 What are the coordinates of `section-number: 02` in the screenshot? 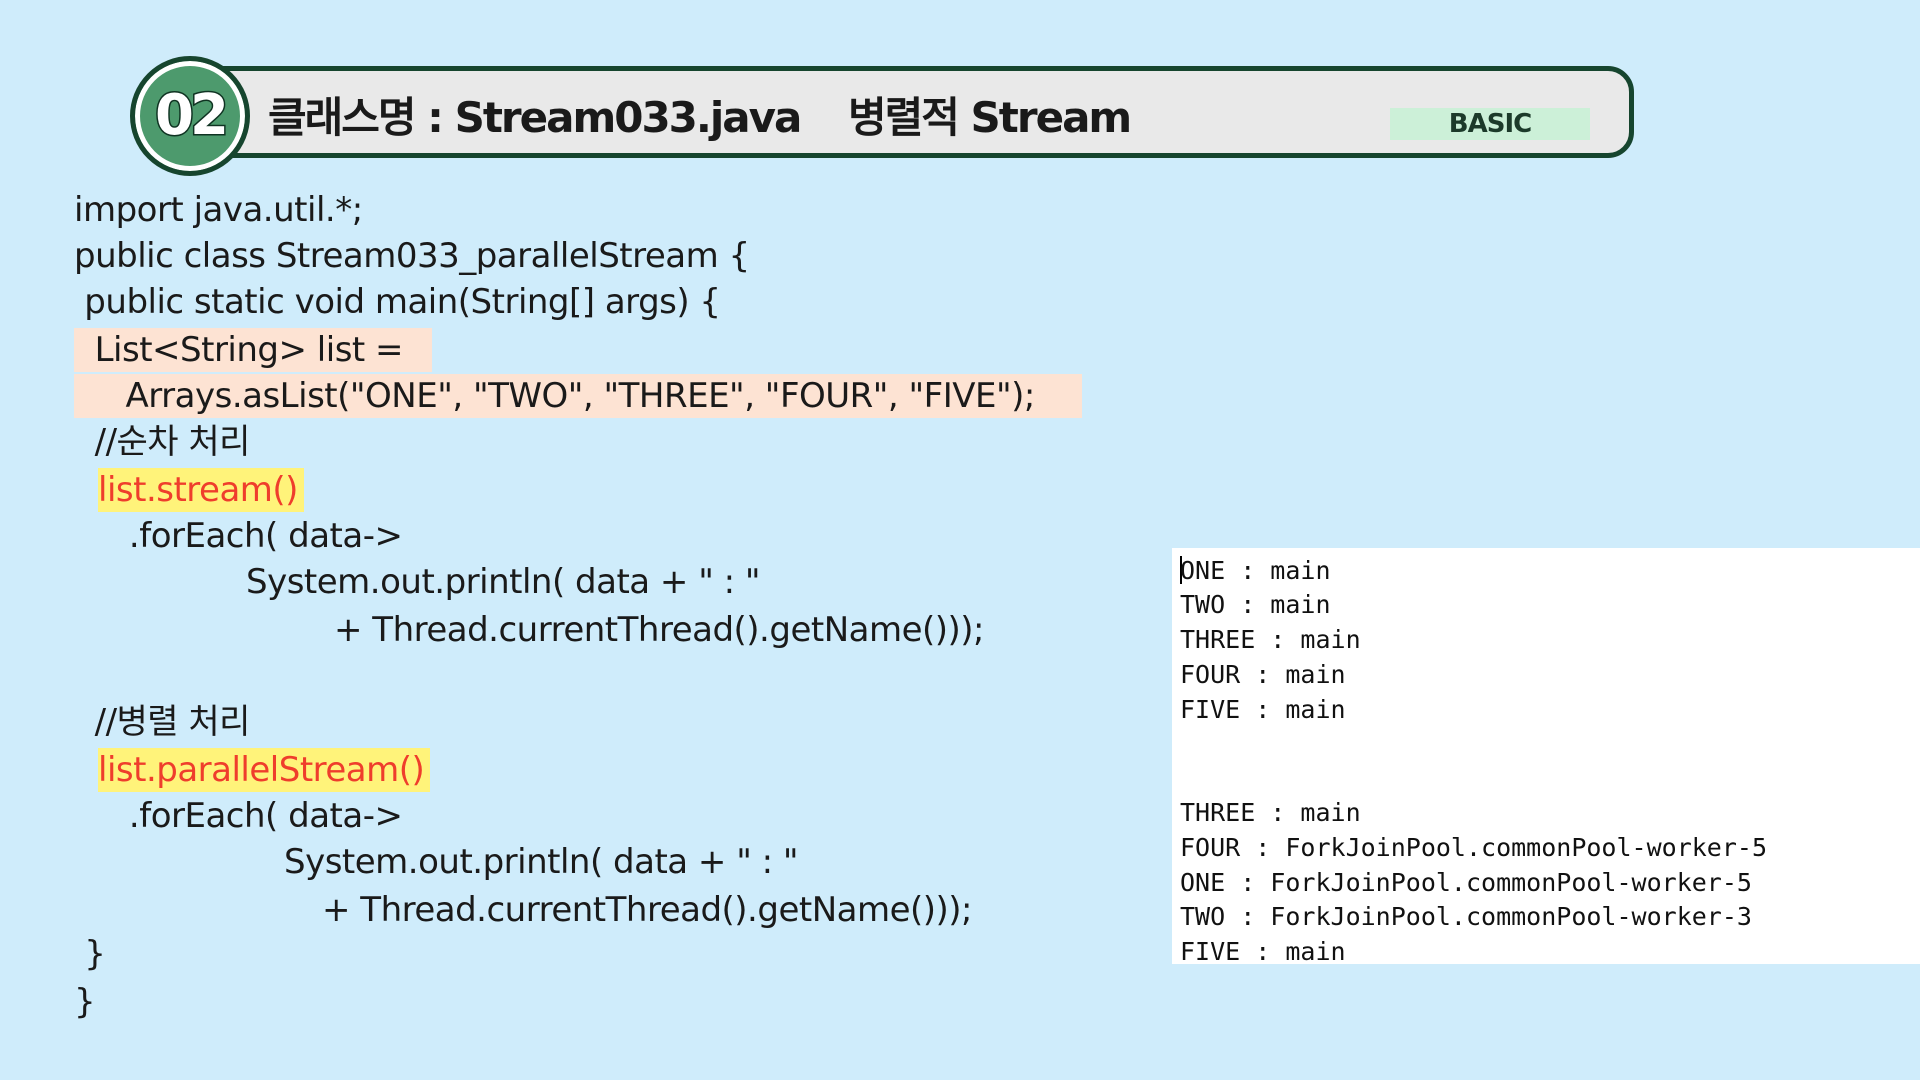 It's located at (192, 115).